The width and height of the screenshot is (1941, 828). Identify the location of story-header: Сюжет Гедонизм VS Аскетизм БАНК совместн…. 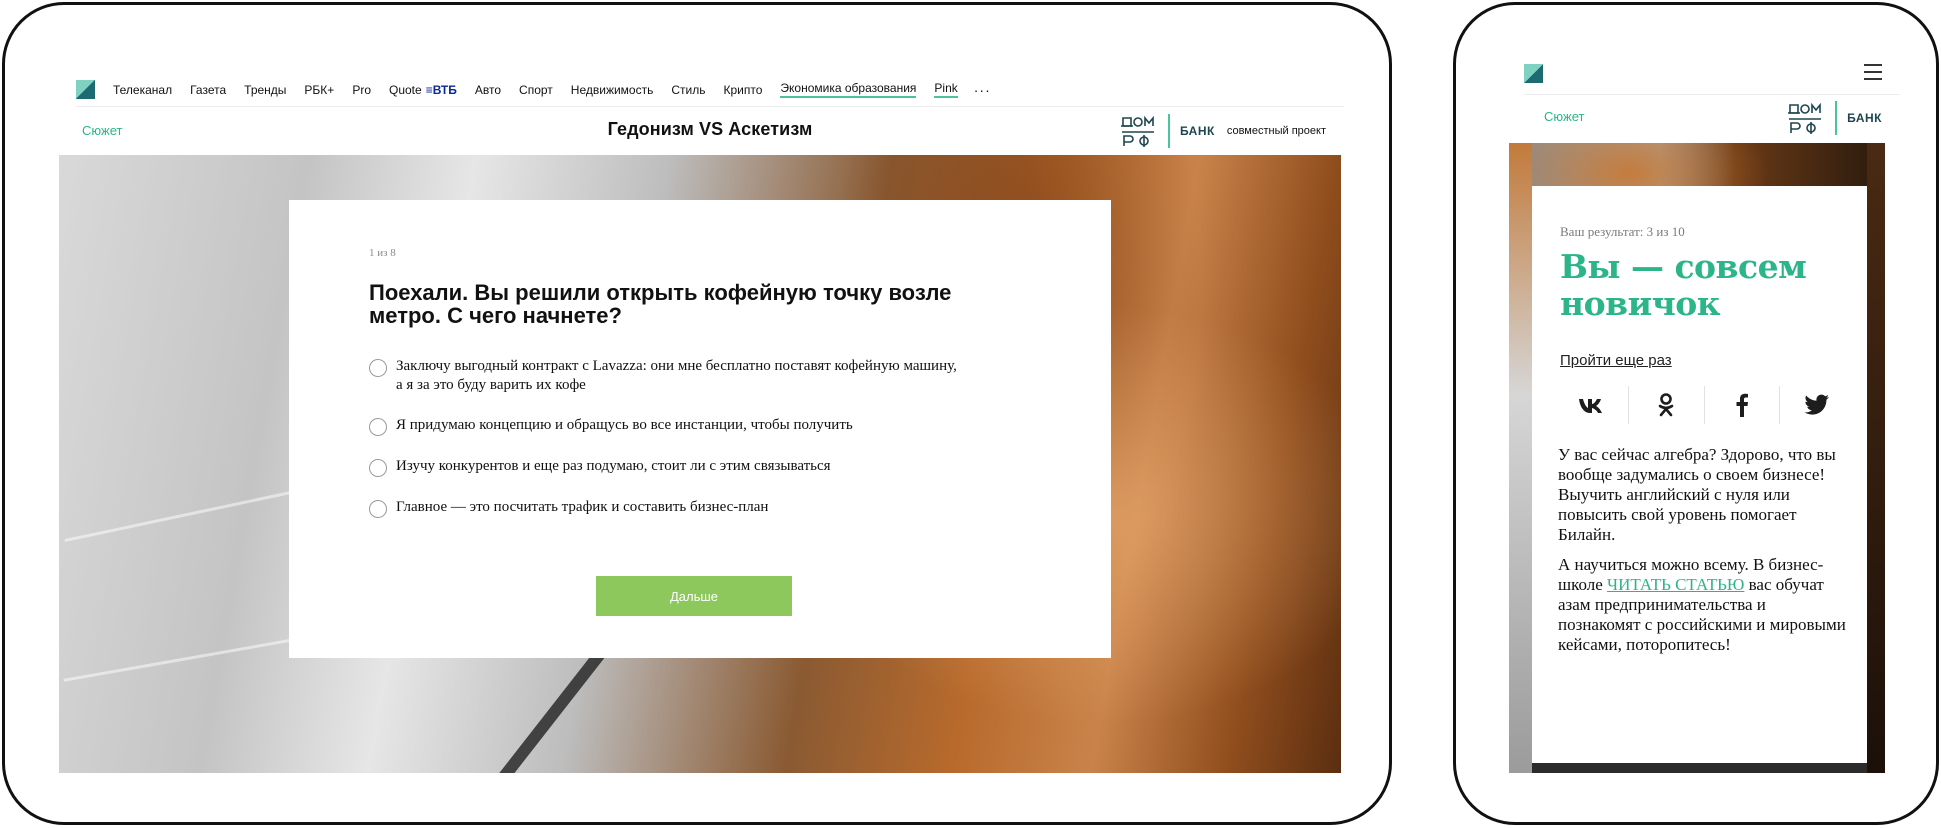
(710, 131).